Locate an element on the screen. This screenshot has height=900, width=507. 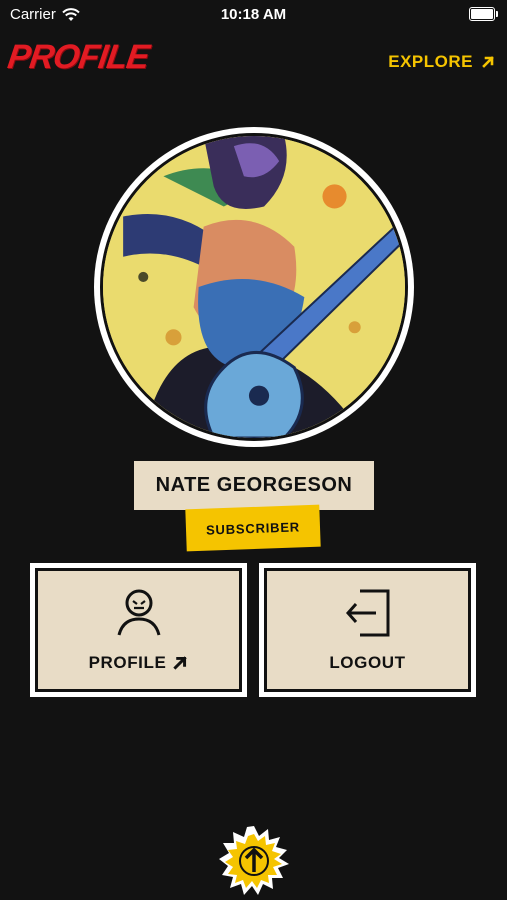
explore-link: EXPLORE is located at coordinates (441, 62).